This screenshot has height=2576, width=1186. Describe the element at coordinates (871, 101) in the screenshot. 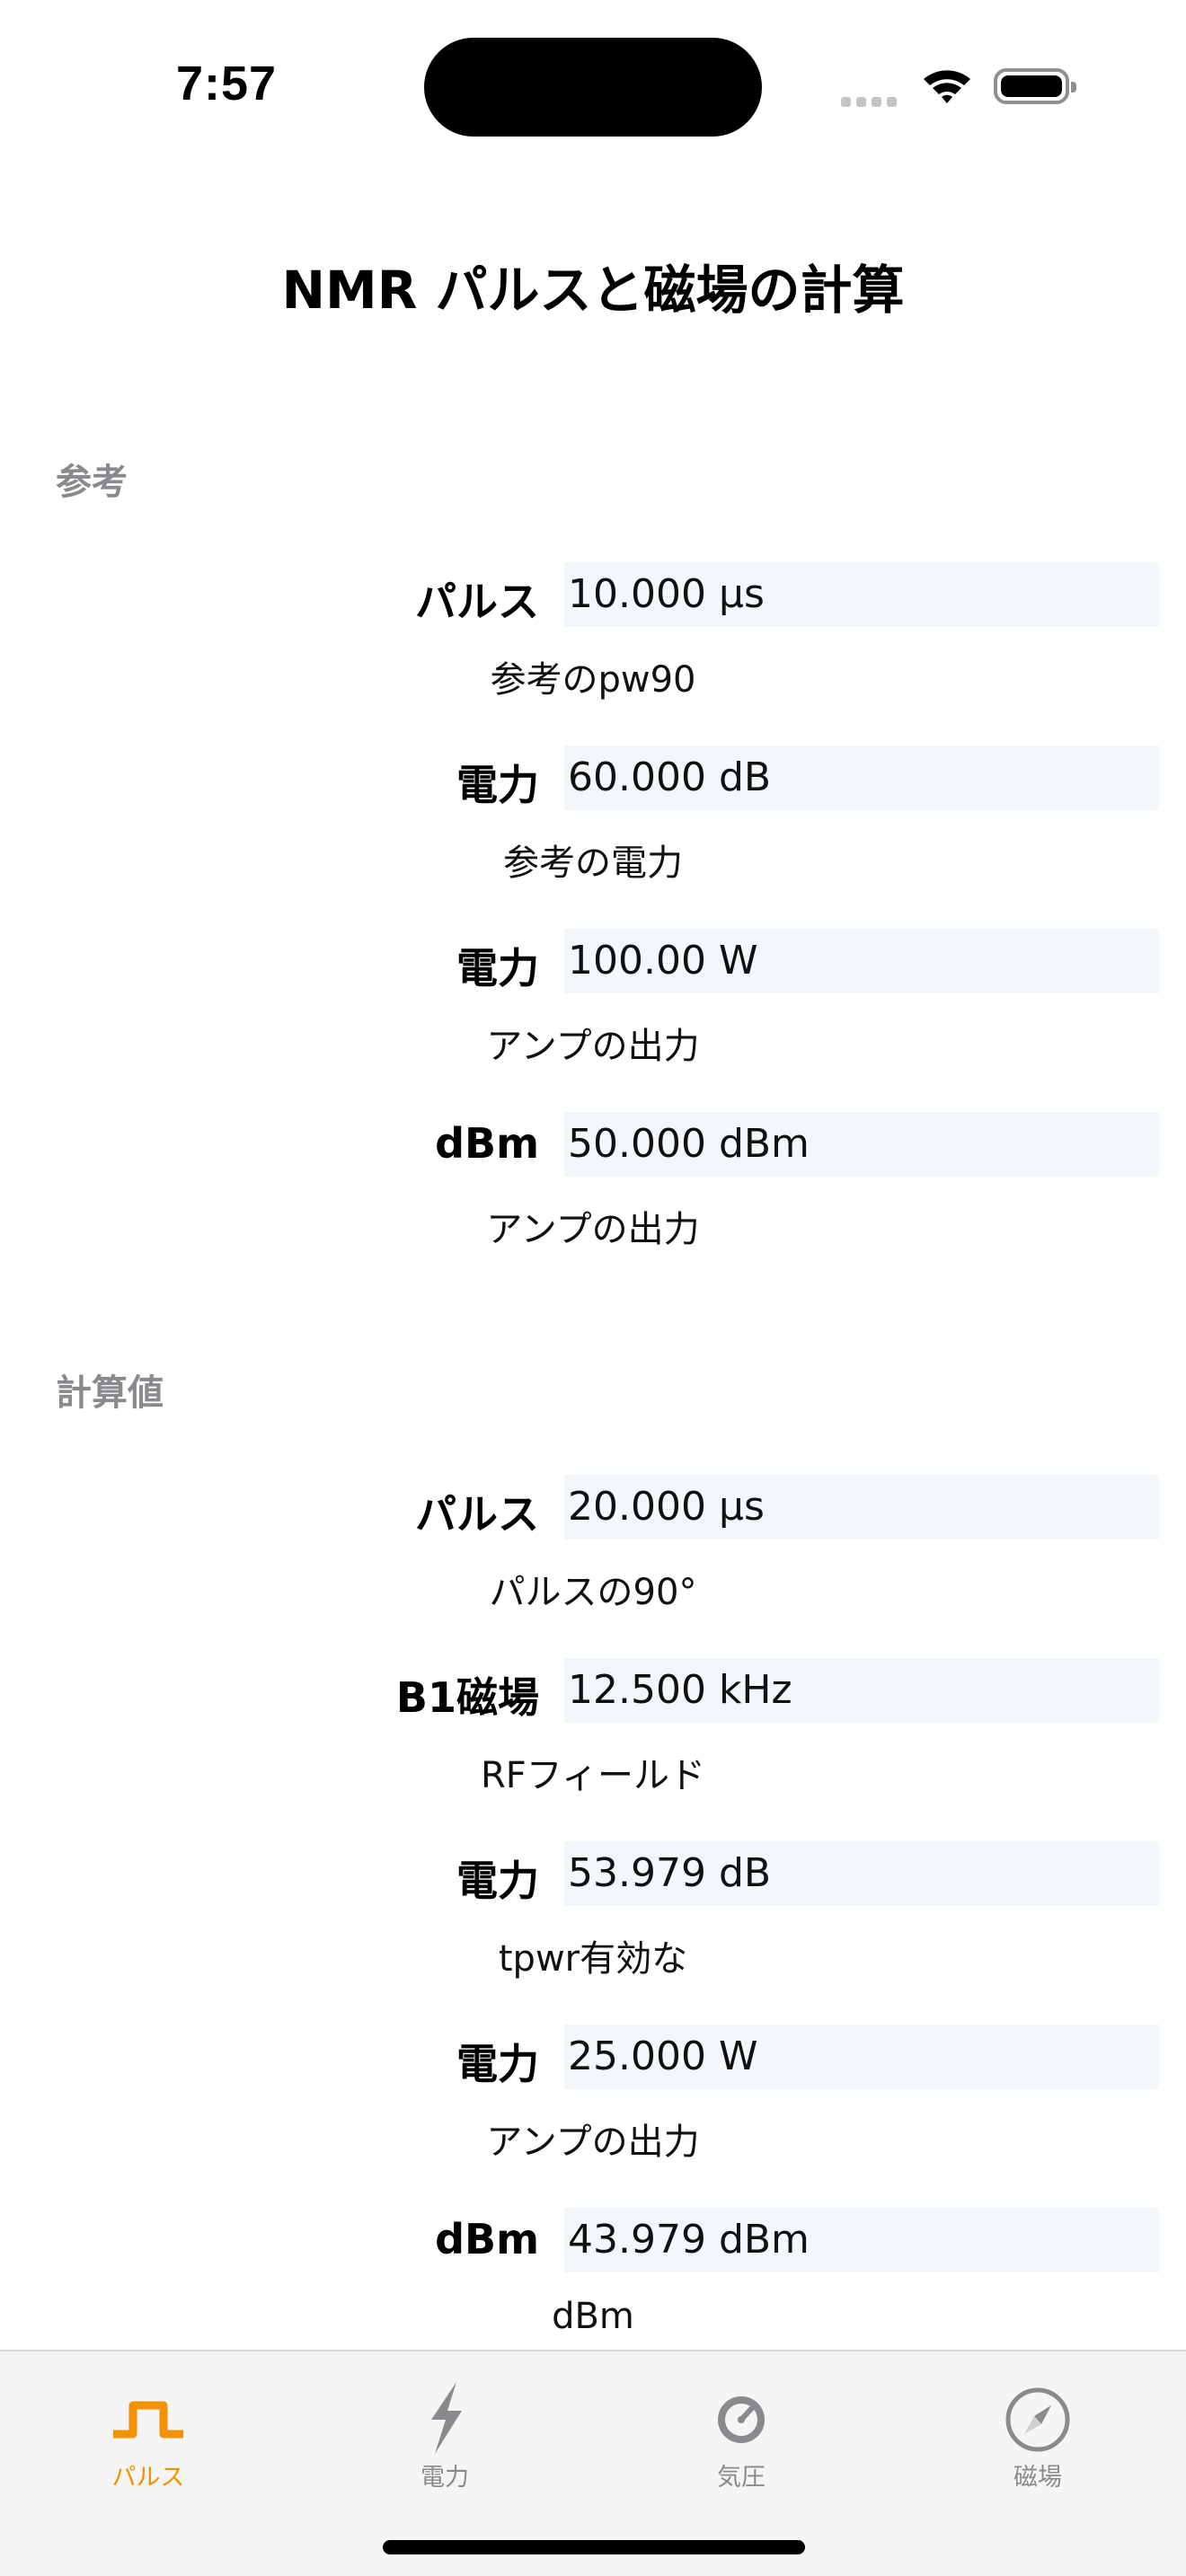

I see `cellular-signal-icon` at that location.